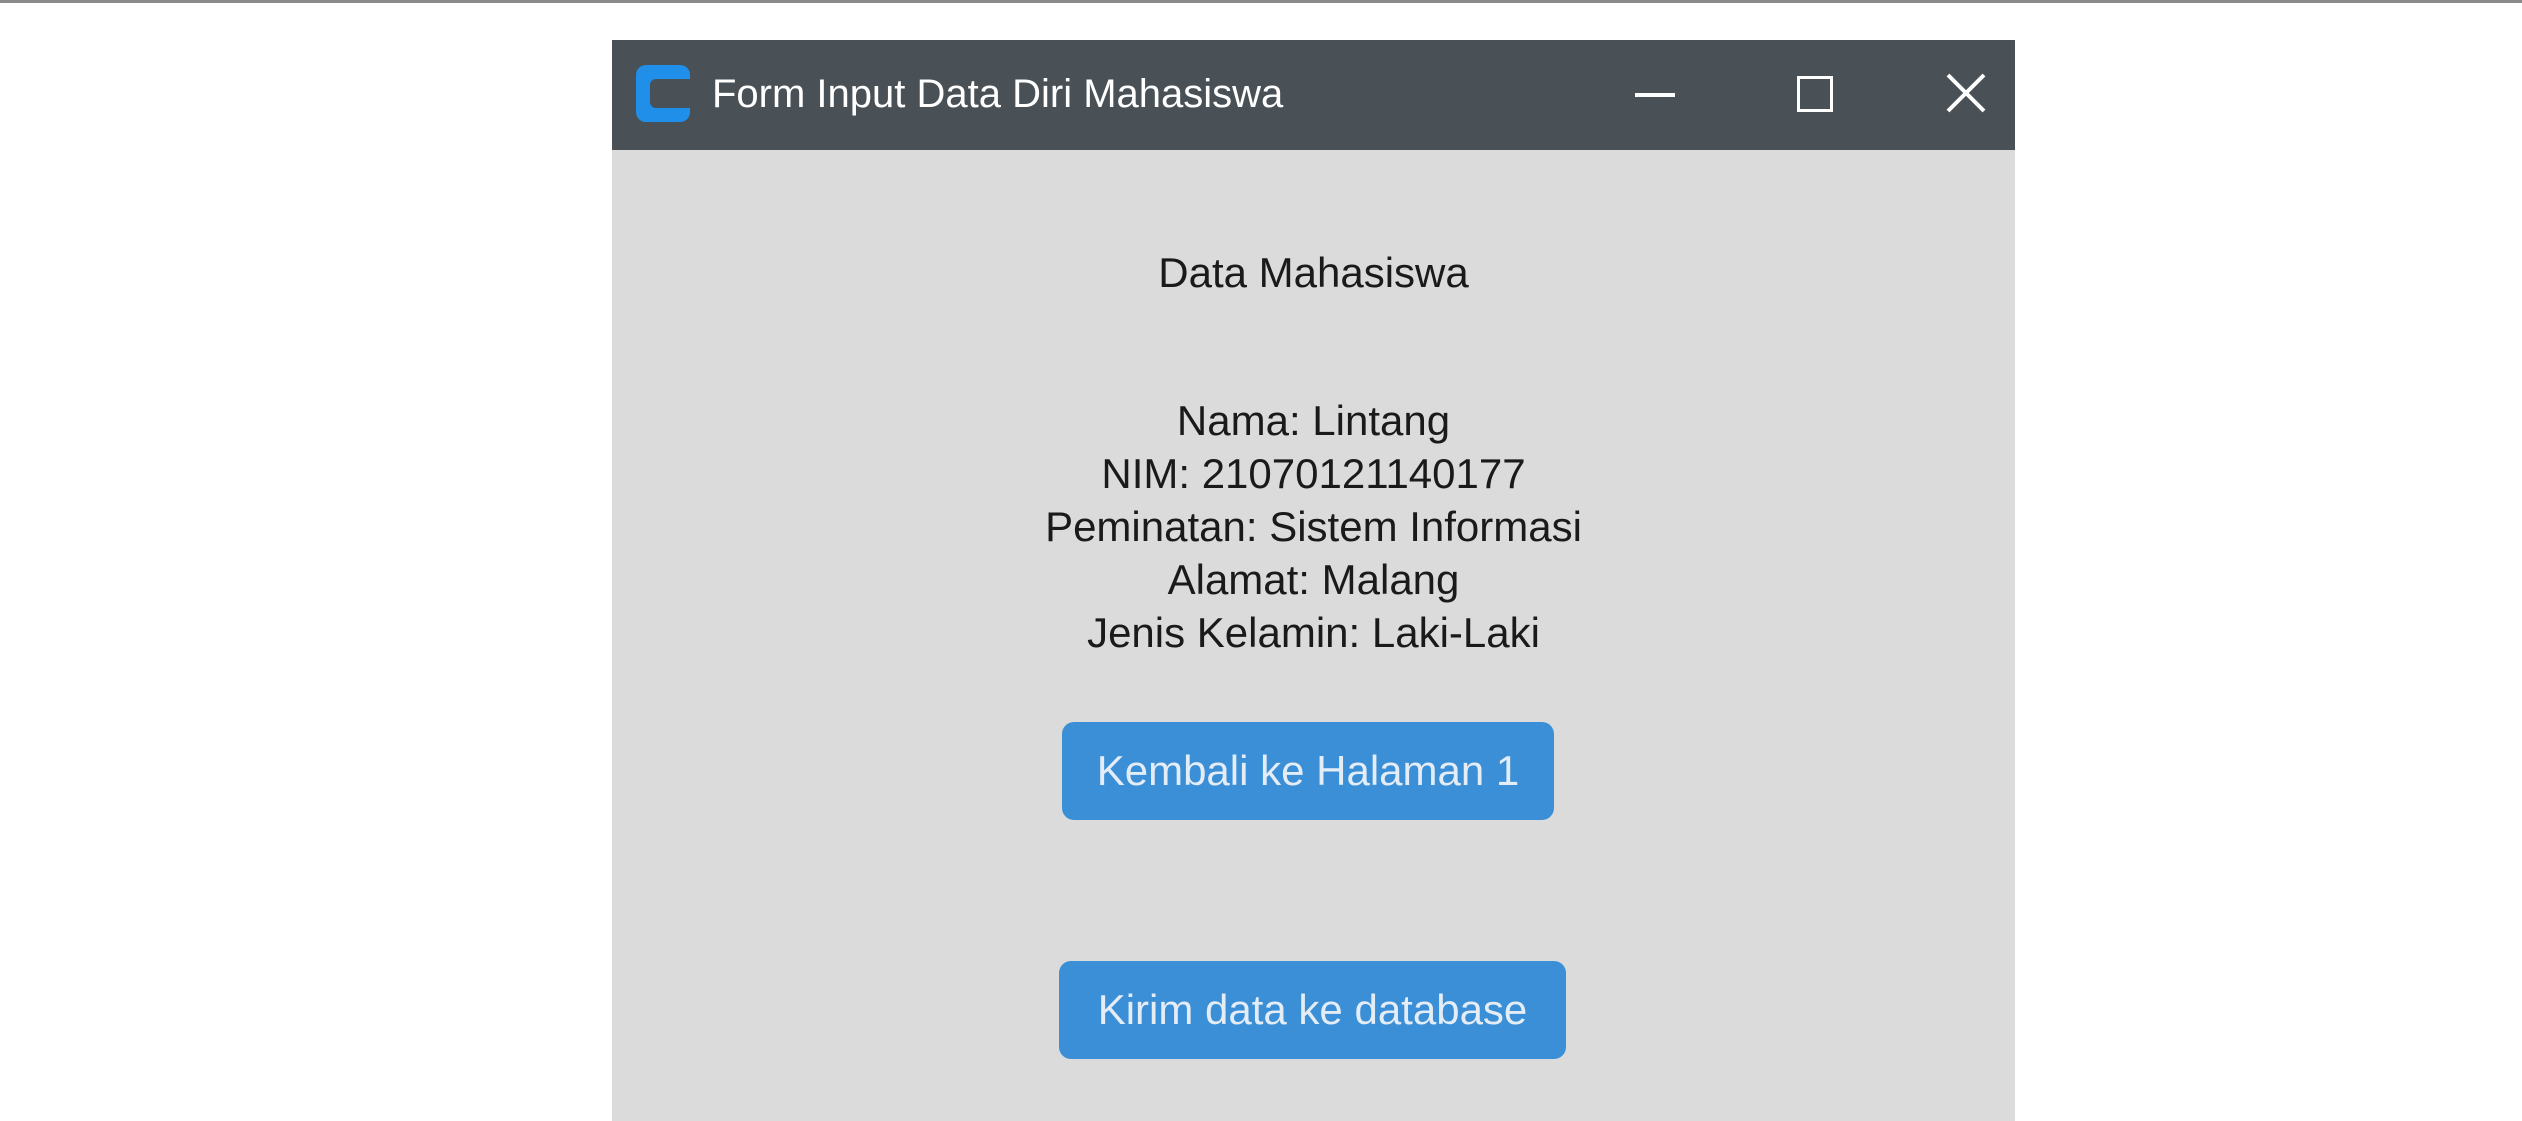  I want to click on send-to-database-button: Kirim data ke database, so click(1312, 1010).